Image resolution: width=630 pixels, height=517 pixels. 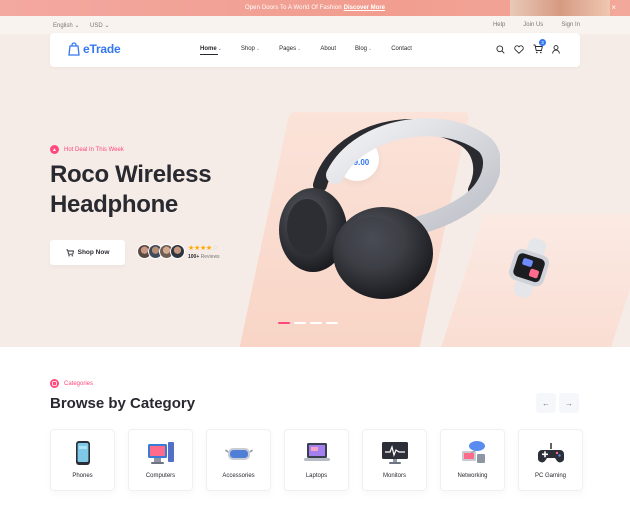 What do you see at coordinates (211, 50) in the screenshot?
I see `nav-item-home: Home⌄` at bounding box center [211, 50].